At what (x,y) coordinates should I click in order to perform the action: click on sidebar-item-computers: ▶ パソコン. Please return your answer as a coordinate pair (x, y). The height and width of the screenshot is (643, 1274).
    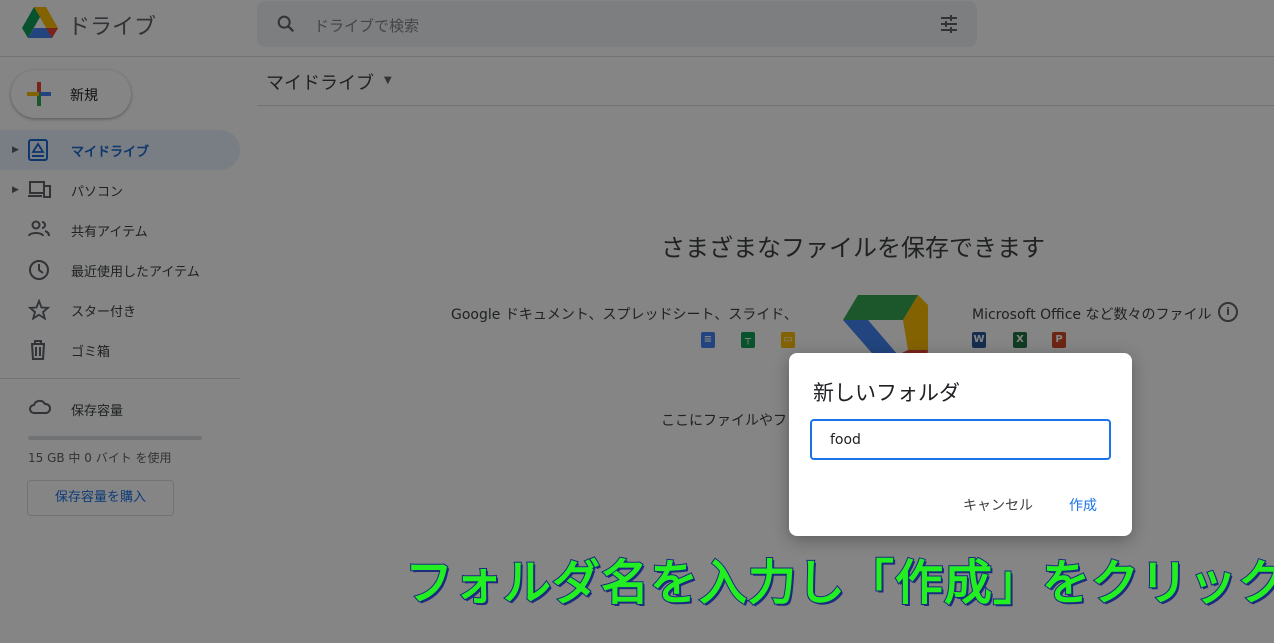
    Looking at the image, I should click on (120, 190).